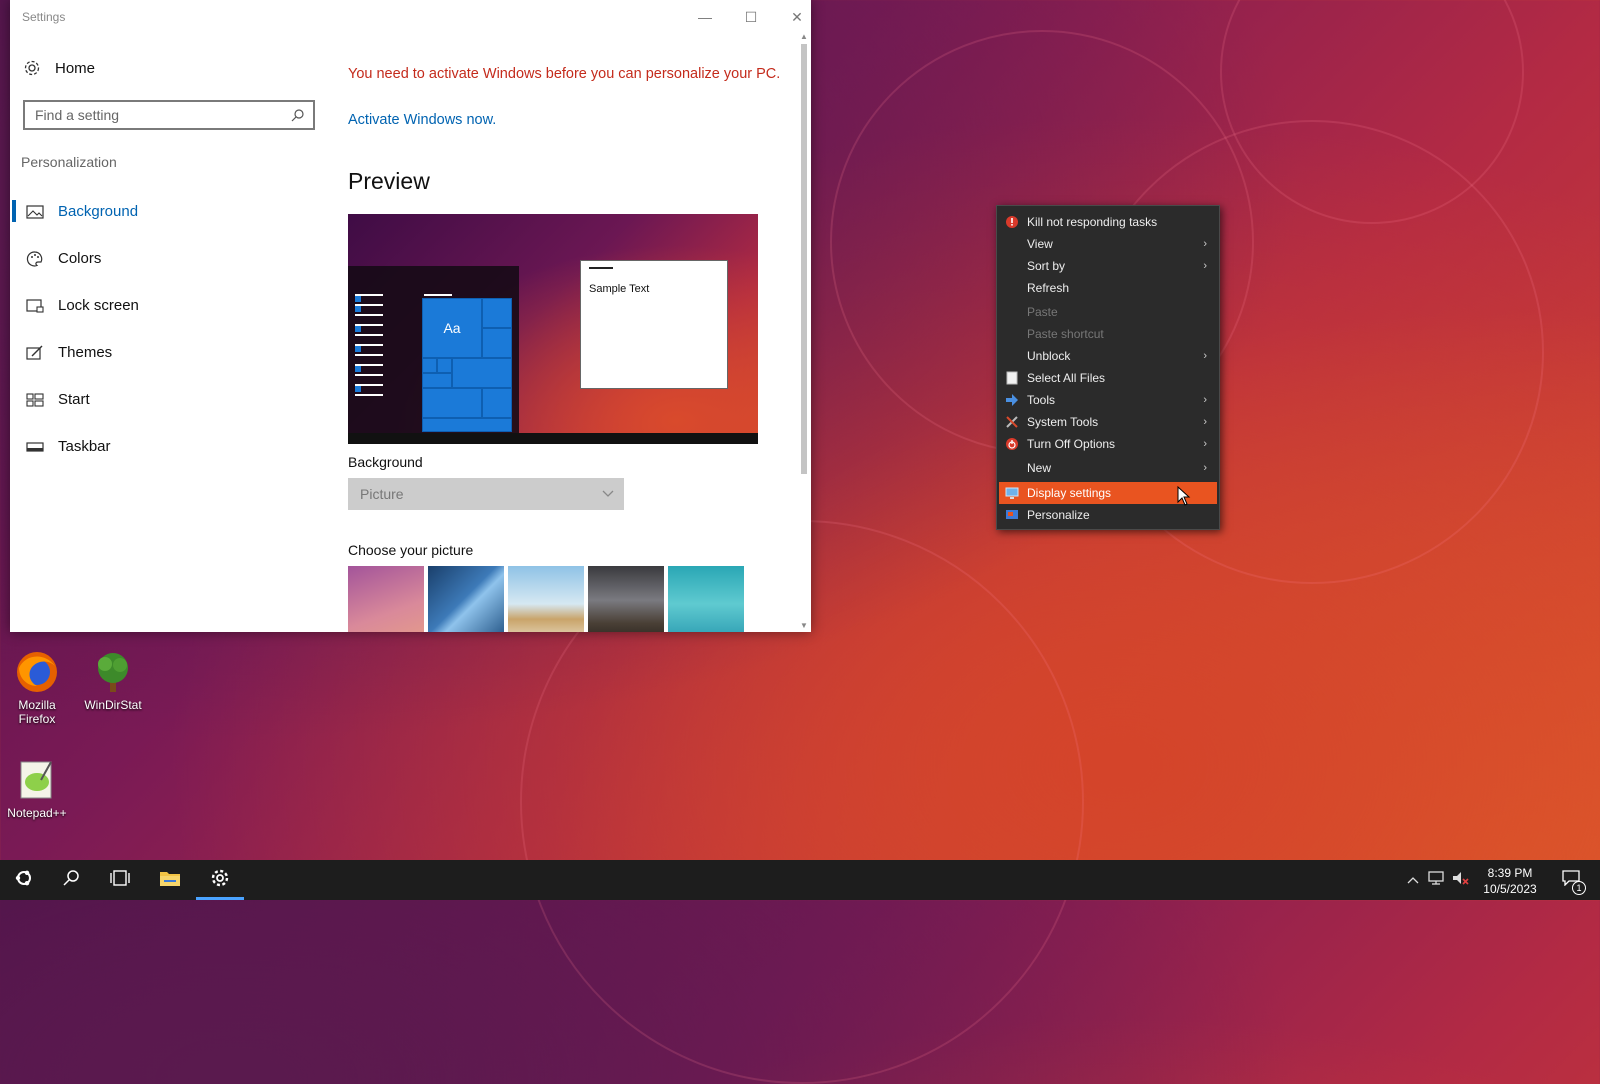 The width and height of the screenshot is (1600, 1084). I want to click on home-label: Home, so click(75, 68).